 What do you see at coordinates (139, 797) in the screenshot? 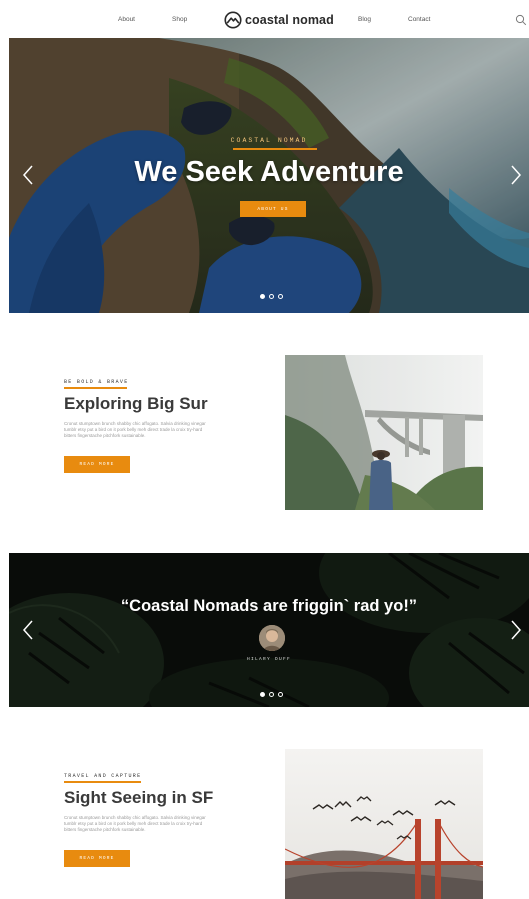
I see `feature2-title: Sight Seeing in SF` at bounding box center [139, 797].